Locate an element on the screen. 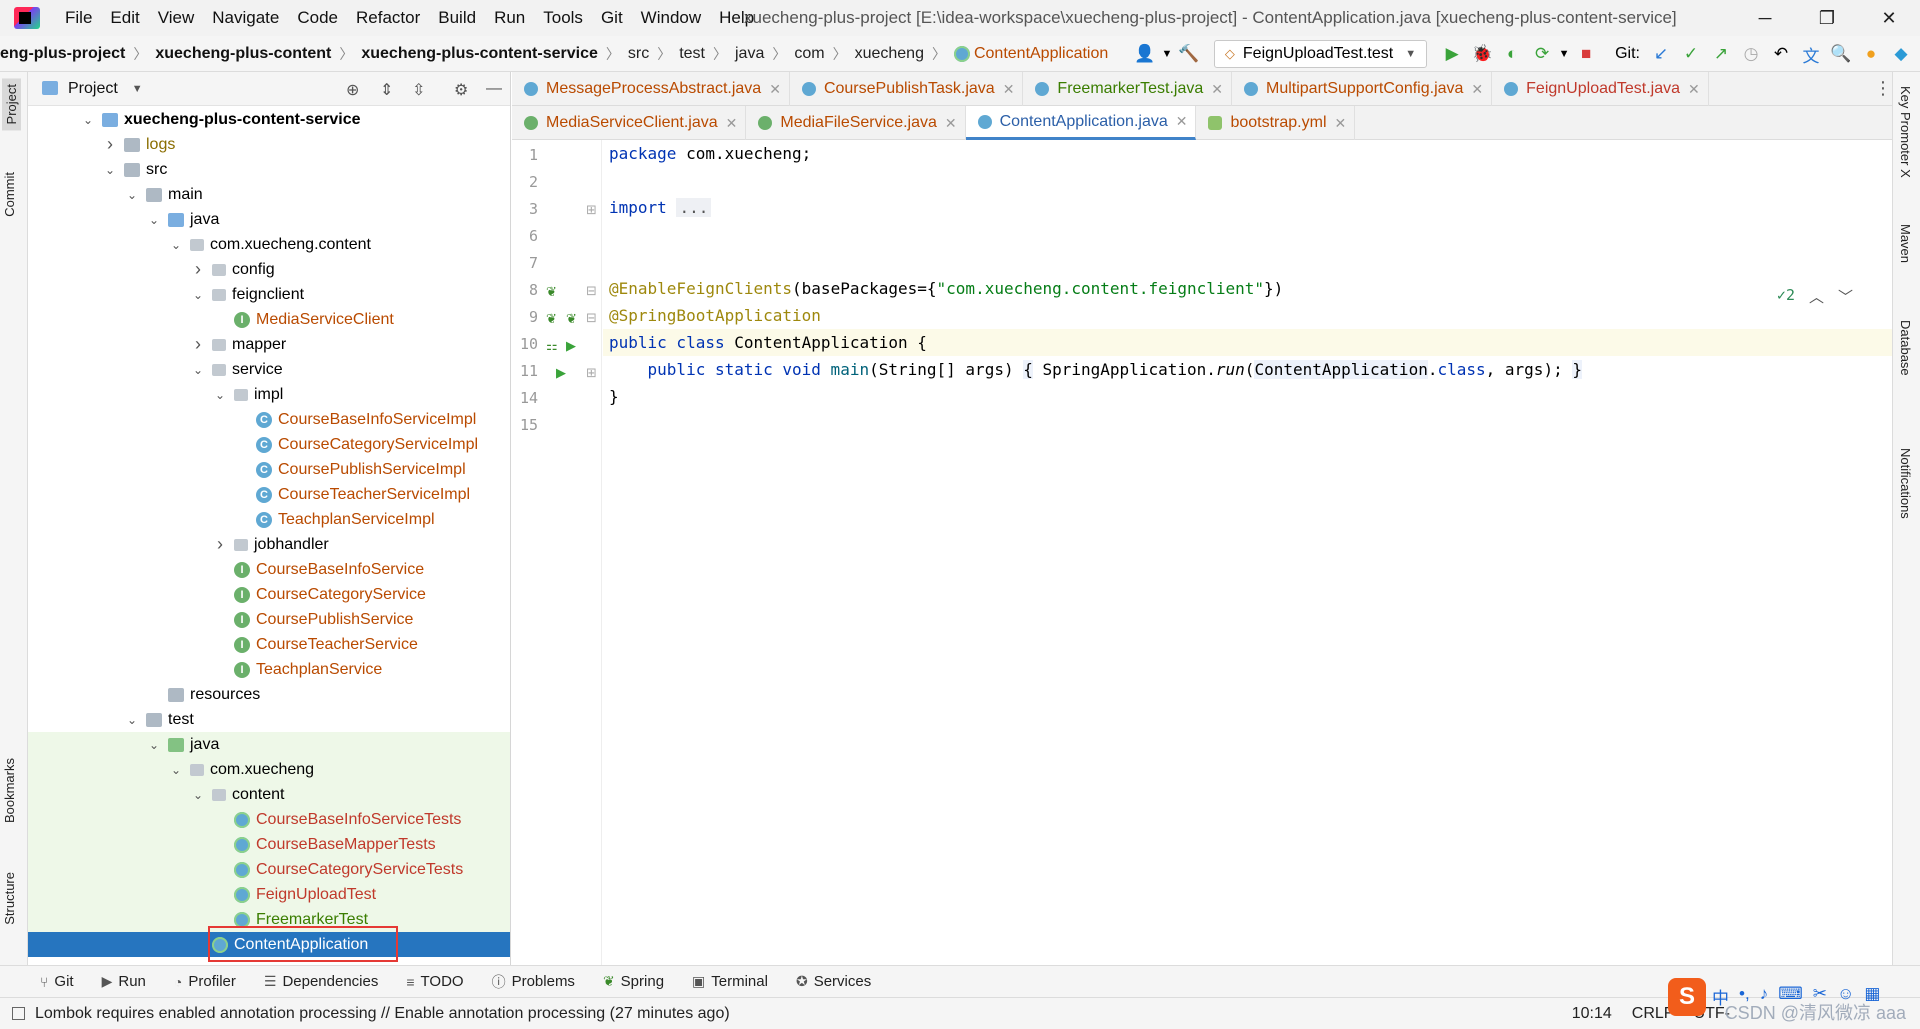 This screenshot has height=1029, width=1920. tool-git: ⑂ Git is located at coordinates (44, 981).